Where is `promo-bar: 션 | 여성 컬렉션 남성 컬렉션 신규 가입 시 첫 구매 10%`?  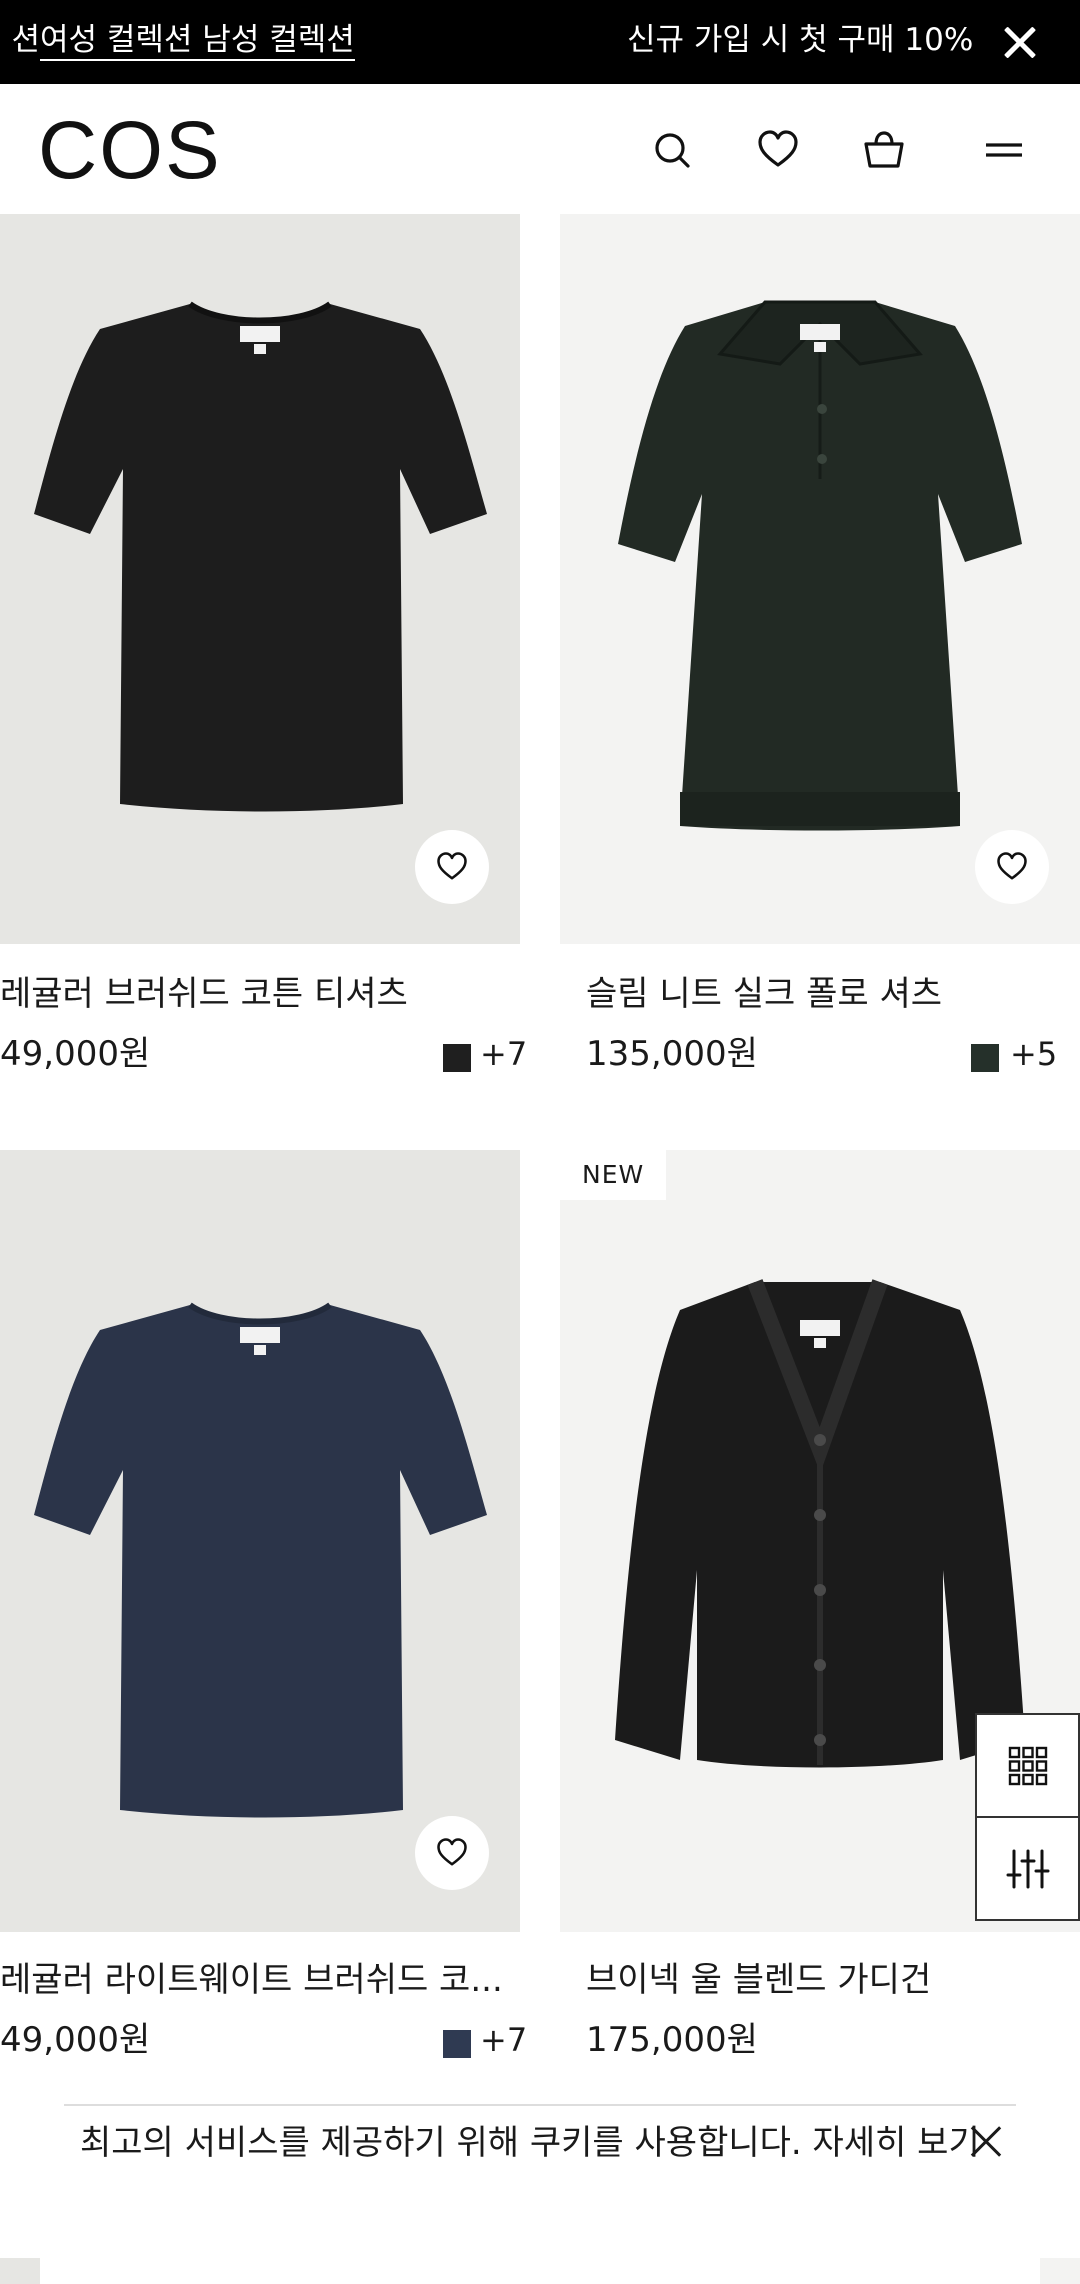 promo-bar: 션 | 여성 컬렉션 남성 컬렉션 신규 가입 시 첫 구매 10% is located at coordinates (540, 42).